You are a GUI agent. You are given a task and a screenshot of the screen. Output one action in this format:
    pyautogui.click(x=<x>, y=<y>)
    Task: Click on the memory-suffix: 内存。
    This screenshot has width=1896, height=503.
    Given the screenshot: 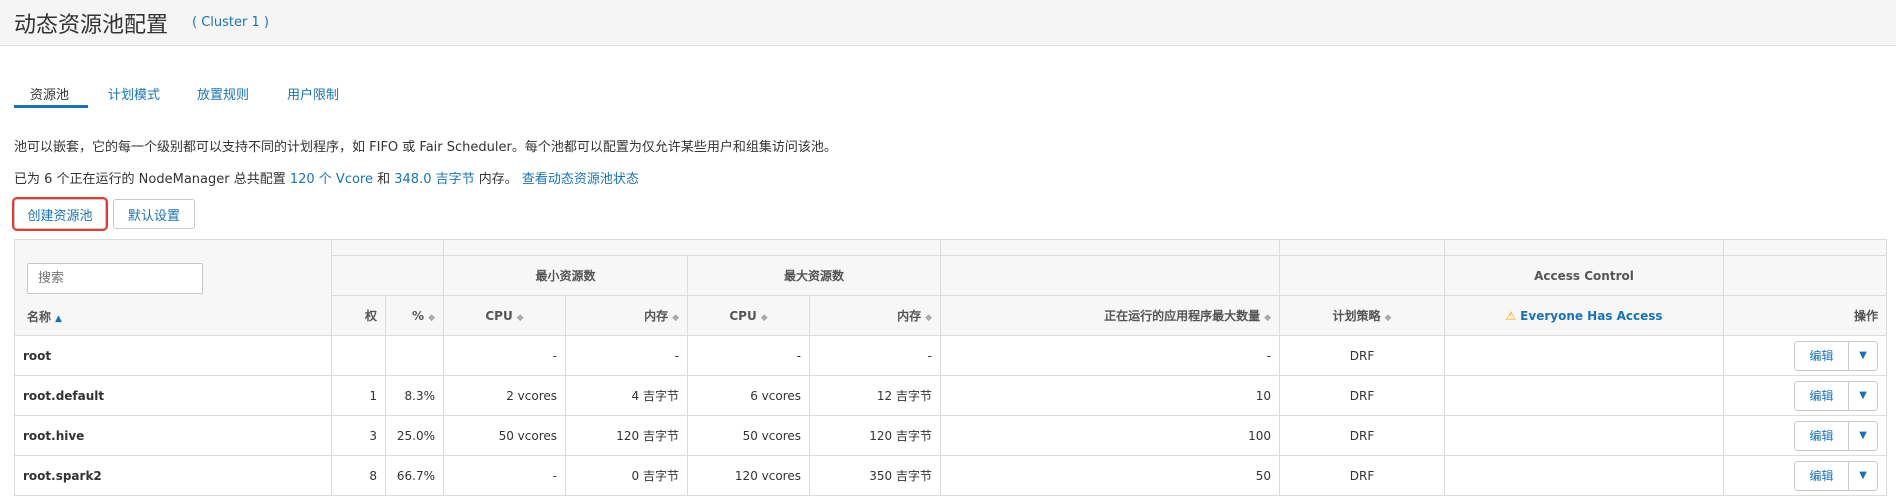 What is the action you would take?
    pyautogui.click(x=498, y=179)
    